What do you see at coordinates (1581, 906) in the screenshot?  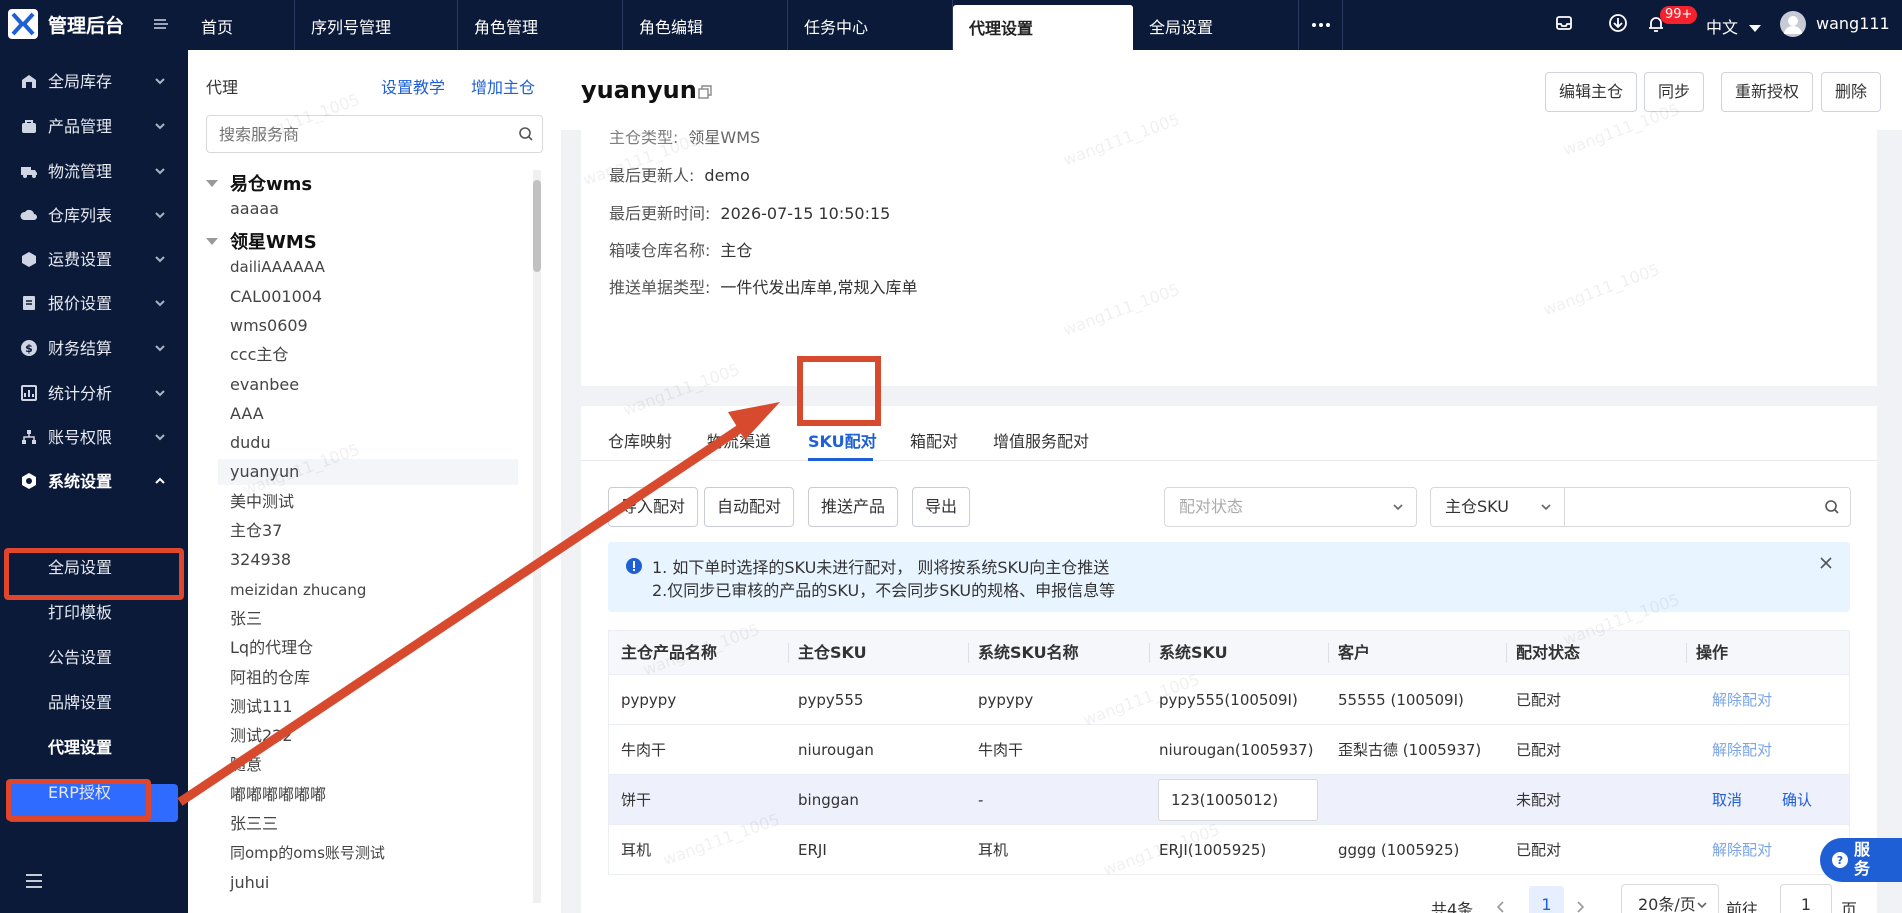 I see `next-page-icon` at bounding box center [1581, 906].